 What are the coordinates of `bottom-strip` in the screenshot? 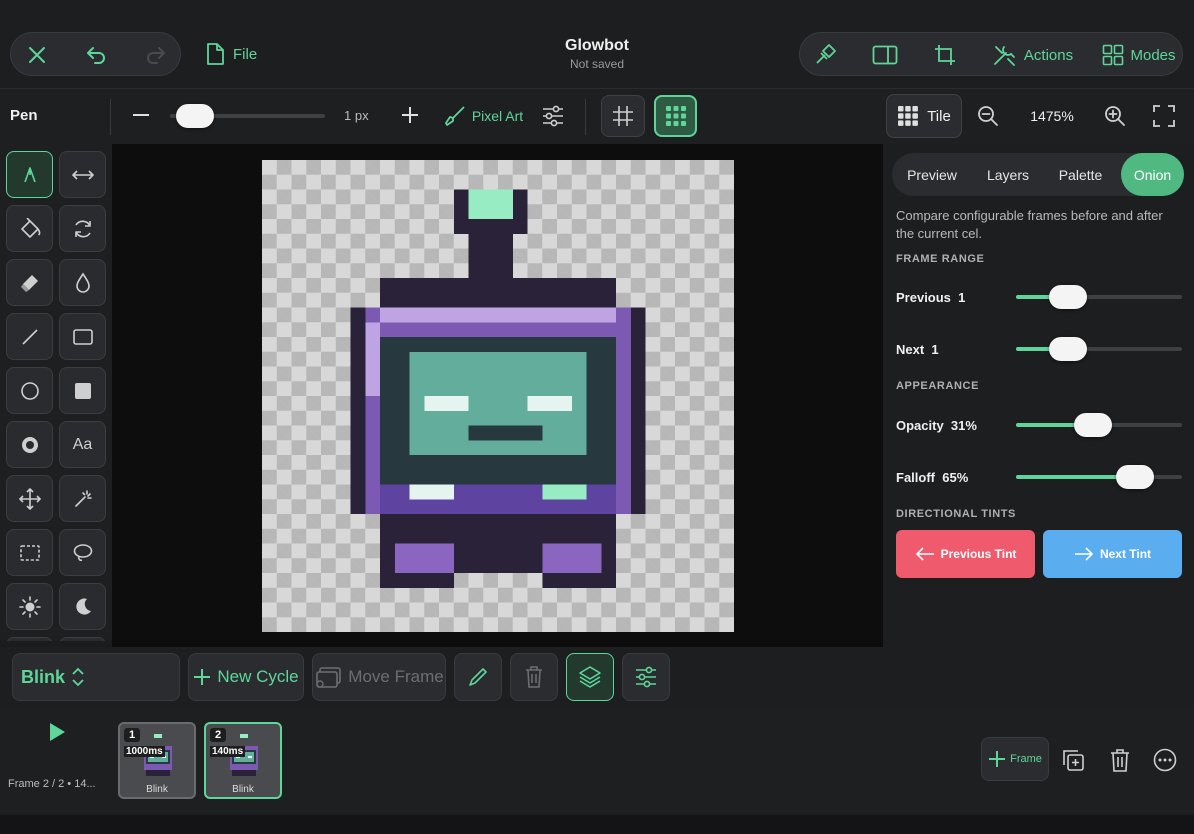 It's located at (597, 824).